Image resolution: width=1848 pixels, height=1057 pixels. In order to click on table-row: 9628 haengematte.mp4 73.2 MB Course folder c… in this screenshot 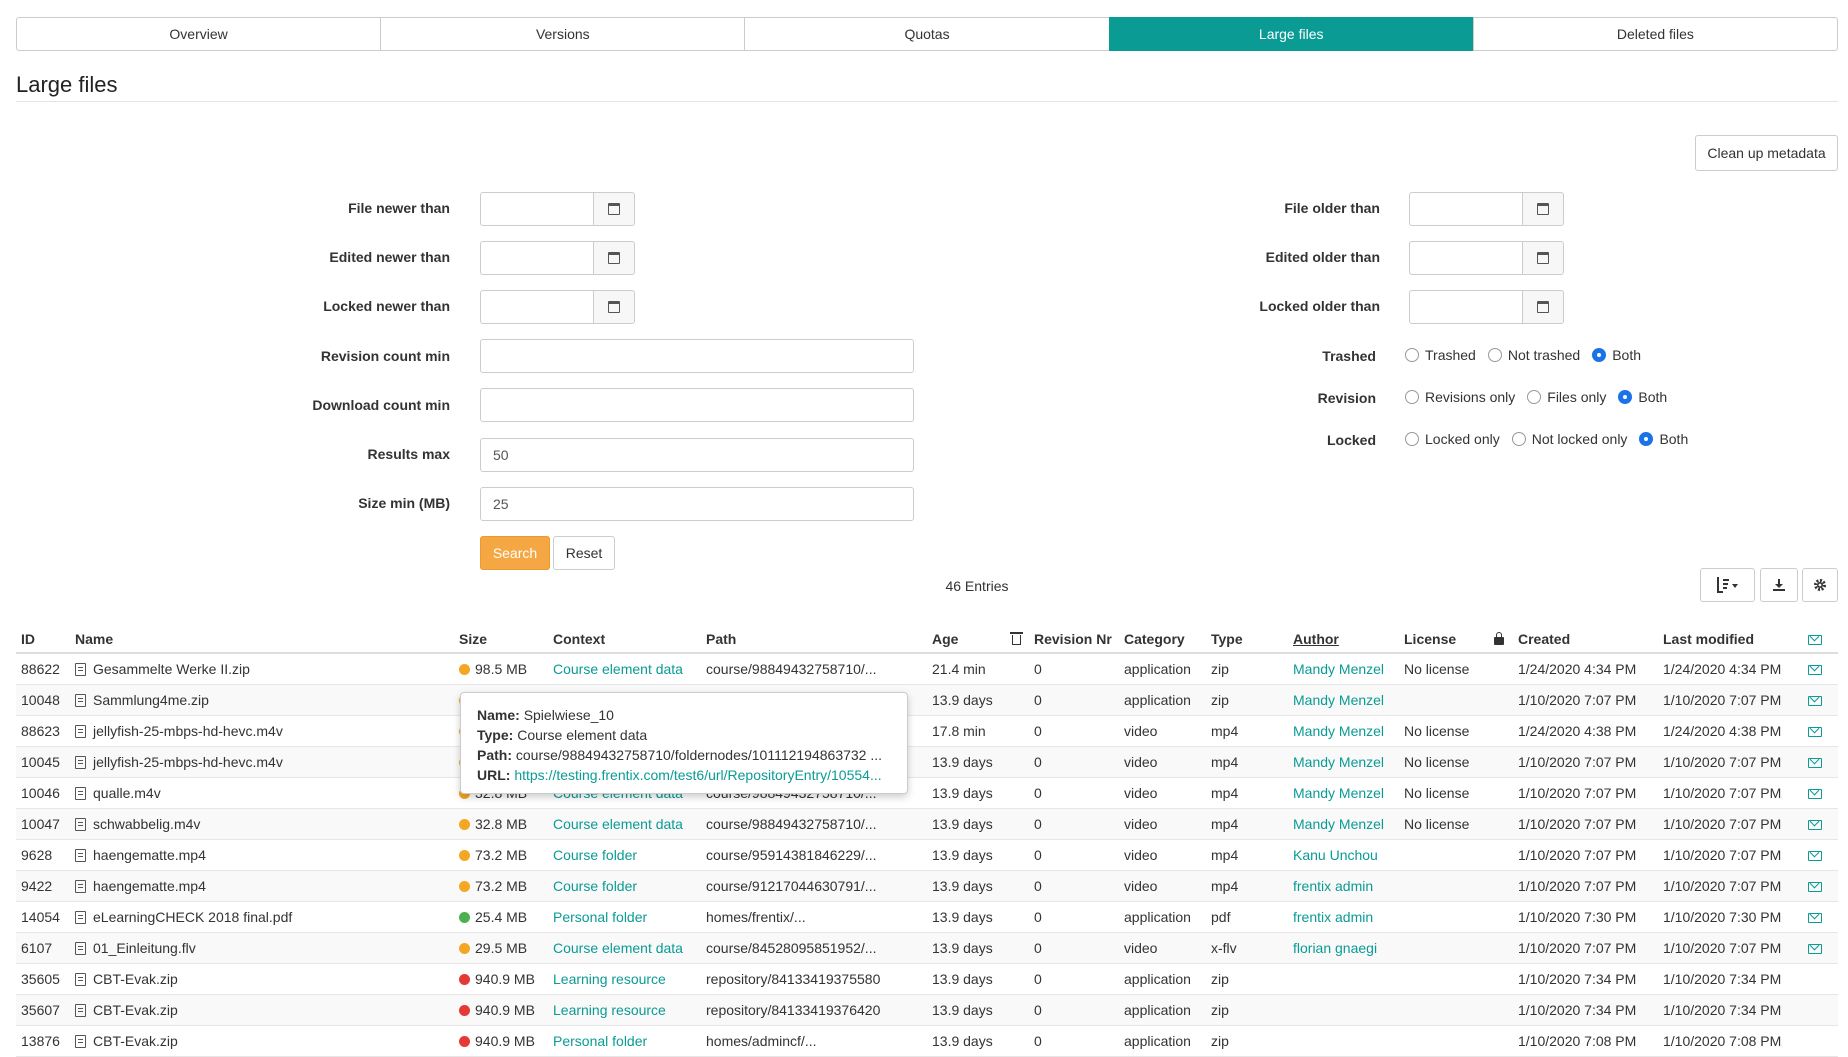, I will do `click(927, 855)`.